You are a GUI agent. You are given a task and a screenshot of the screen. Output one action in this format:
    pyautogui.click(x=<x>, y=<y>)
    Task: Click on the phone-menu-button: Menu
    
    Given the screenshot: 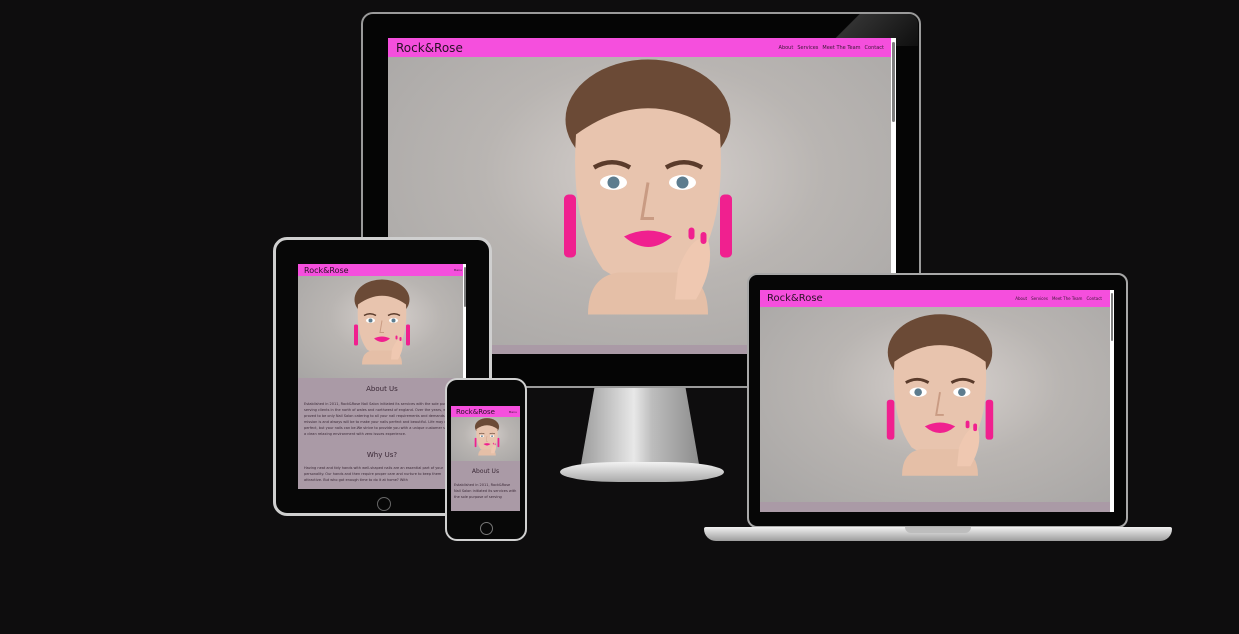 What is the action you would take?
    pyautogui.click(x=513, y=412)
    